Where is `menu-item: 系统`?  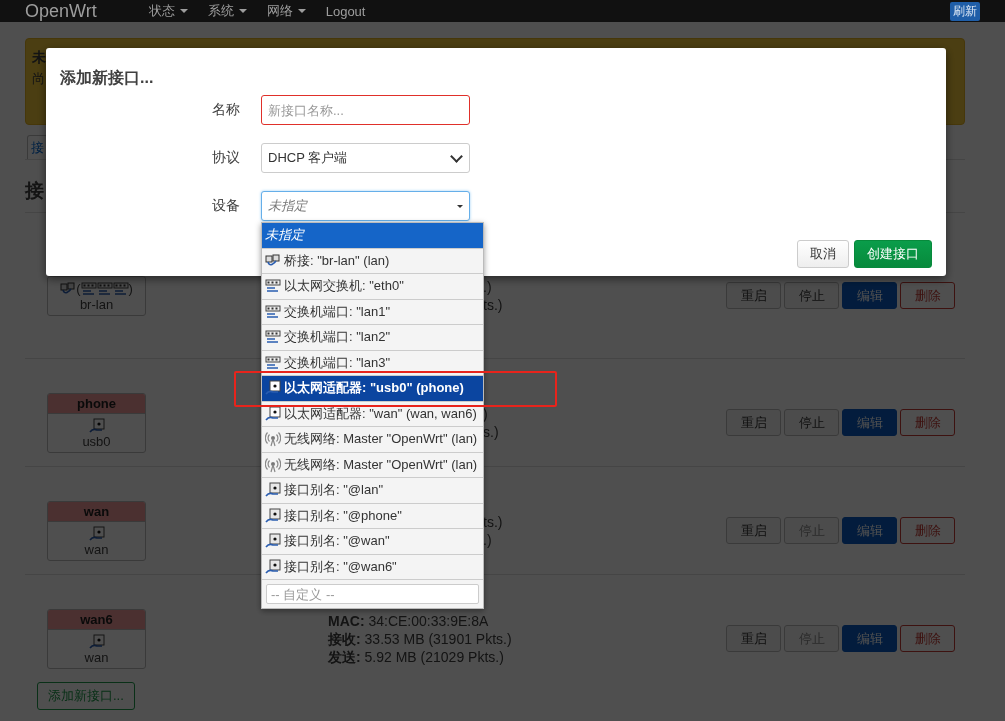 menu-item: 系统 is located at coordinates (227, 11).